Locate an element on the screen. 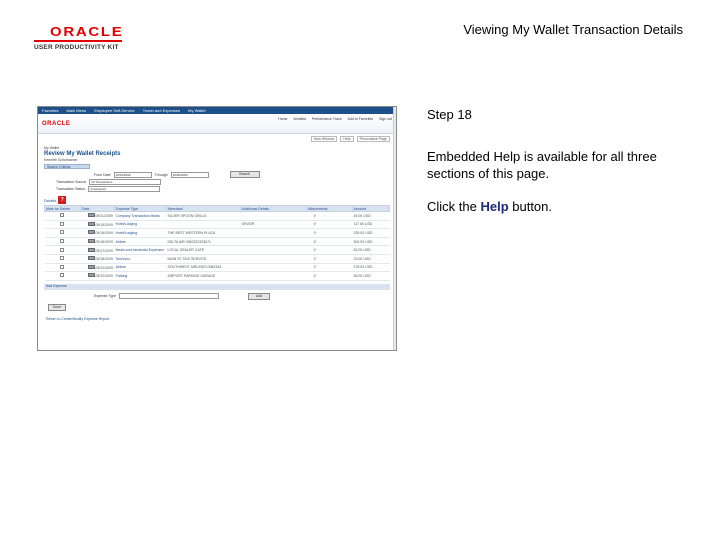  row-expense-type: Meals and Incidental Expenses is located at coordinates (140, 250).